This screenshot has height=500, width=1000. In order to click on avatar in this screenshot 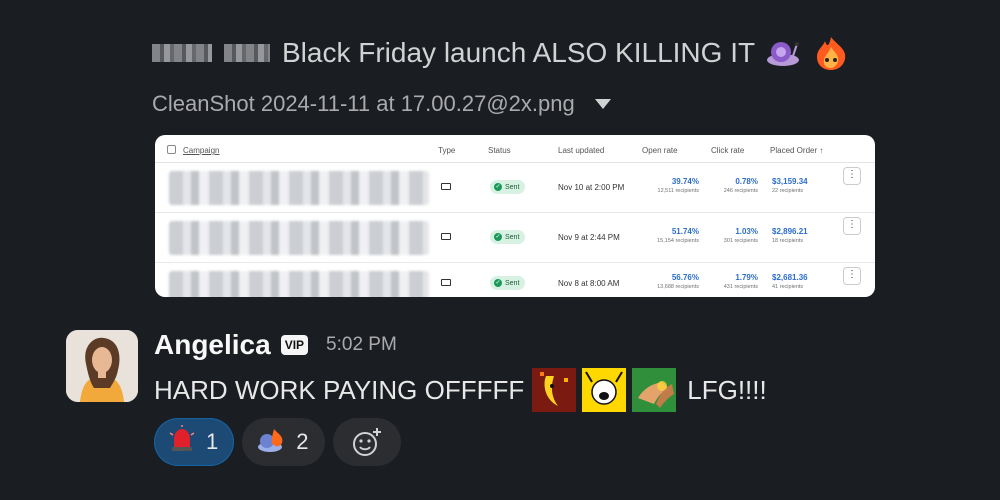, I will do `click(102, 366)`.